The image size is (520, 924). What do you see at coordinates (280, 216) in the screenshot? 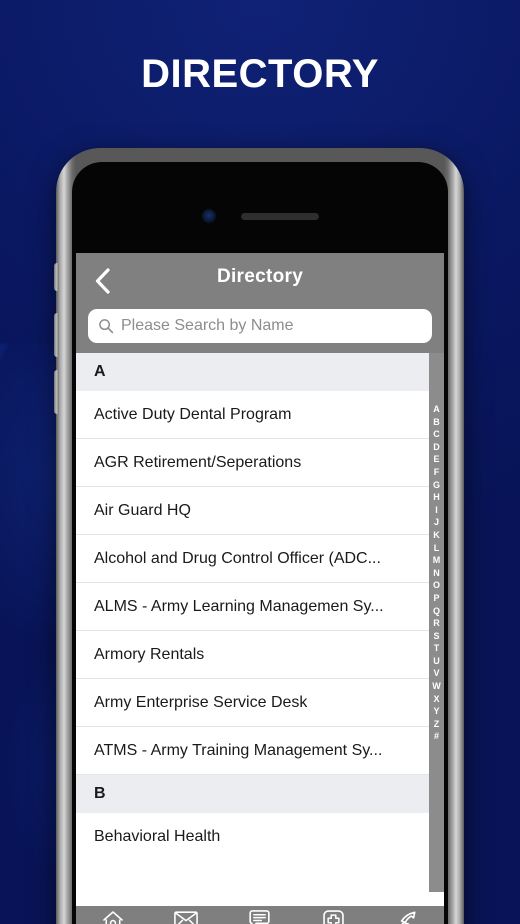
I see `earpiece-speaker` at bounding box center [280, 216].